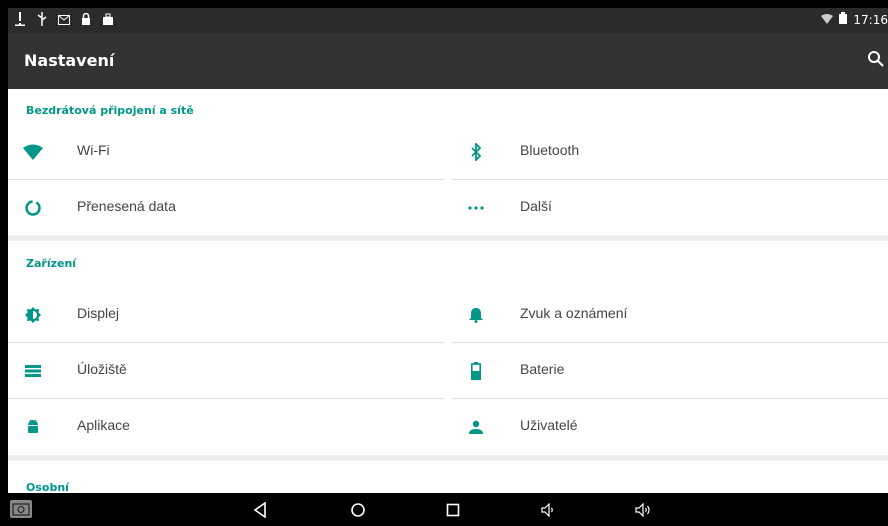 The image size is (888, 526). Describe the element at coordinates (549, 510) in the screenshot. I see `volume-down-icon` at that location.